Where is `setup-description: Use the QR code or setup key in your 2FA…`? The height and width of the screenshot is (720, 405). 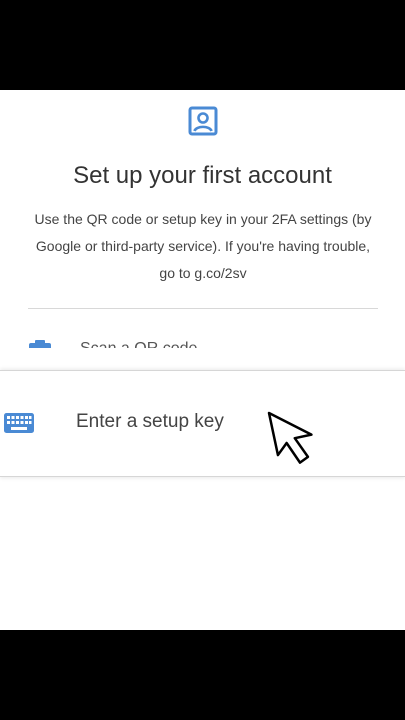
setup-description: Use the QR code or setup key in your 2FA… is located at coordinates (203, 246).